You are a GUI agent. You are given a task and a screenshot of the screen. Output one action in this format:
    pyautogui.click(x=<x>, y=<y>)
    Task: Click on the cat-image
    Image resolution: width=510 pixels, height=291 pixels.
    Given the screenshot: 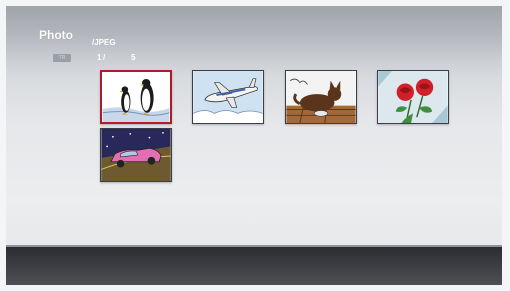 What is the action you would take?
    pyautogui.click(x=321, y=97)
    